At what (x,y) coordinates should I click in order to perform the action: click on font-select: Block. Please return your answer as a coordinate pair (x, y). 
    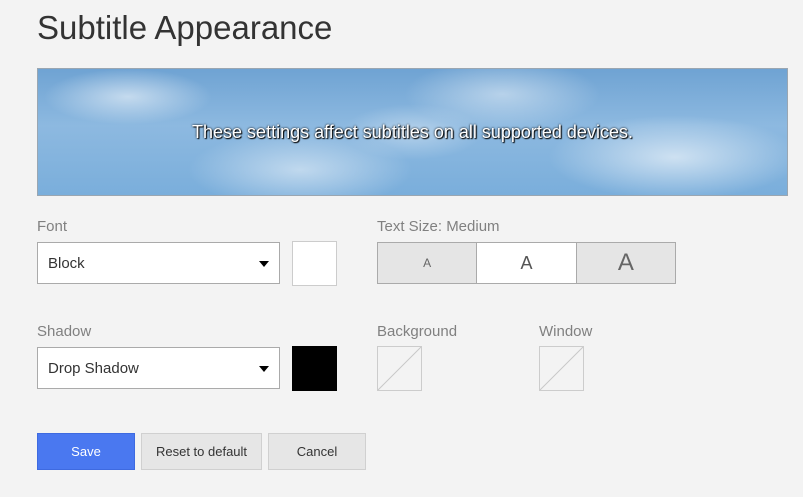
    Looking at the image, I should click on (158, 263).